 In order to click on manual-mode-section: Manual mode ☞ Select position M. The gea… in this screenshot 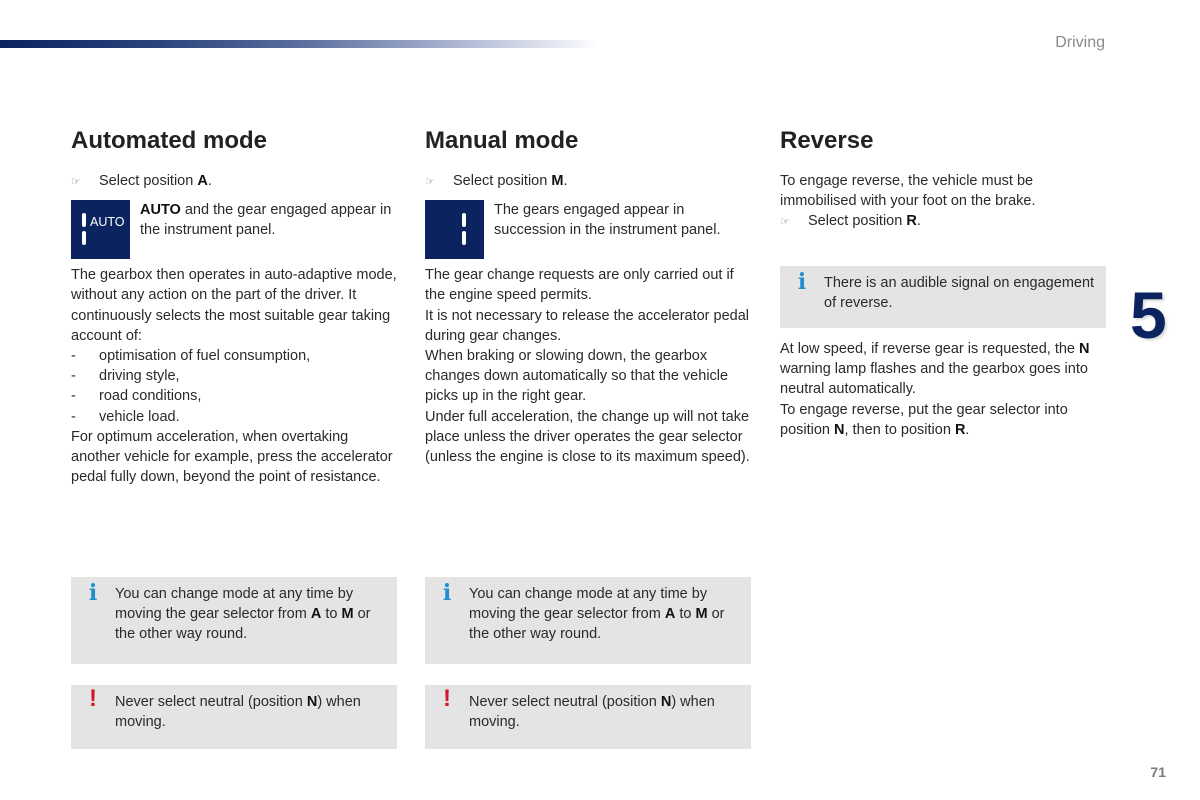, I will do `click(588, 296)`.